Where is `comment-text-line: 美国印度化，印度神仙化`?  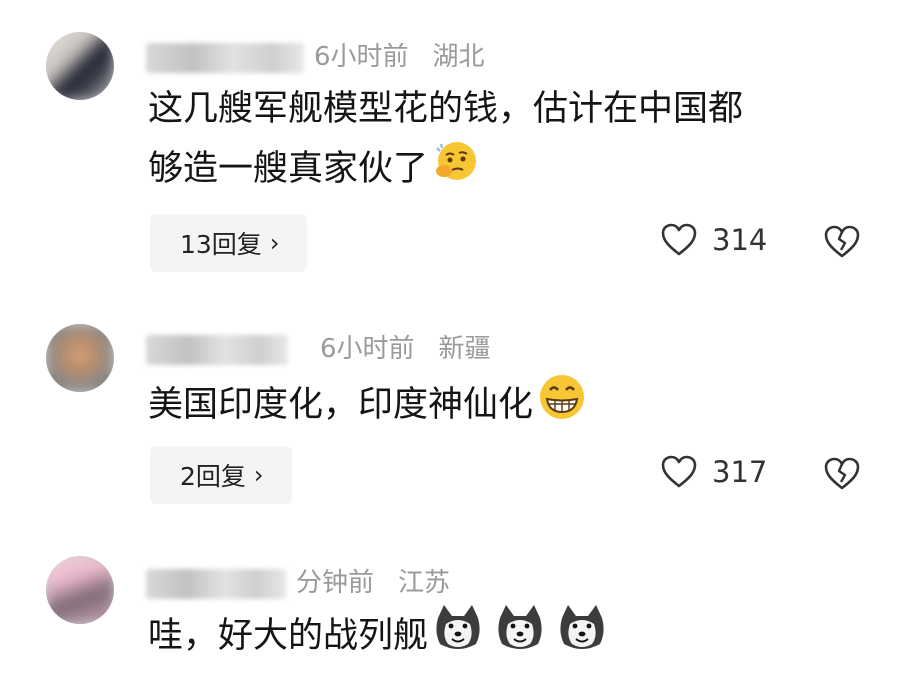
comment-text-line: 美国印度化，印度神仙化 is located at coordinates (367, 406).